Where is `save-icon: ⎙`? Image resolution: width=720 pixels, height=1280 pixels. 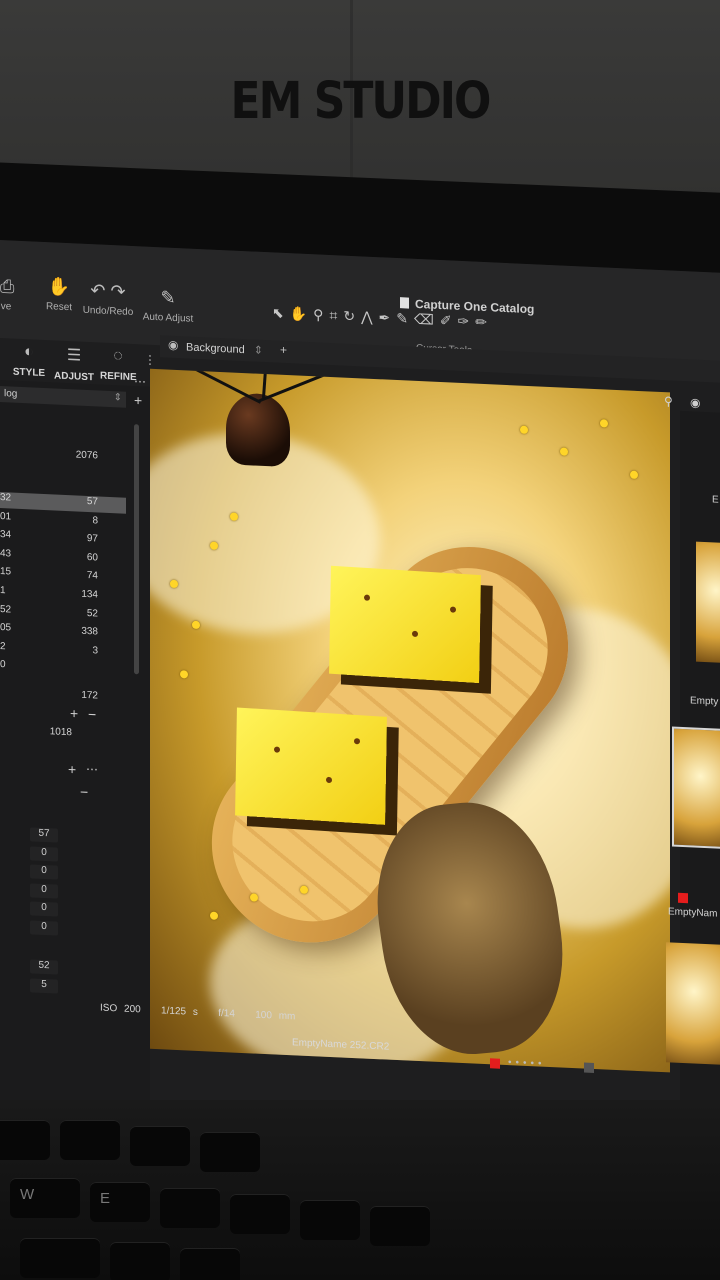
save-icon: ⎙ is located at coordinates (7, 286).